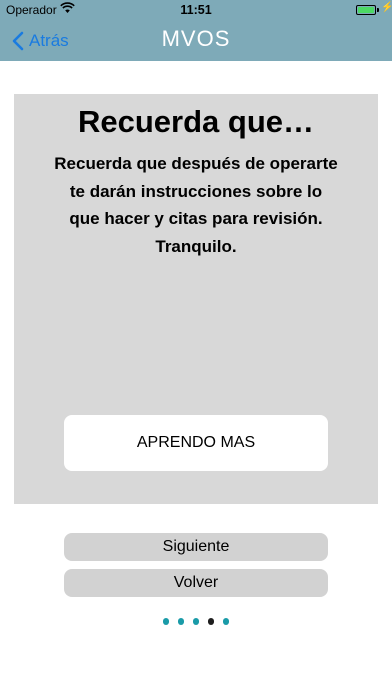 The width and height of the screenshot is (392, 696). I want to click on navigation-bar: Atrás MVOS, so click(196, 40).